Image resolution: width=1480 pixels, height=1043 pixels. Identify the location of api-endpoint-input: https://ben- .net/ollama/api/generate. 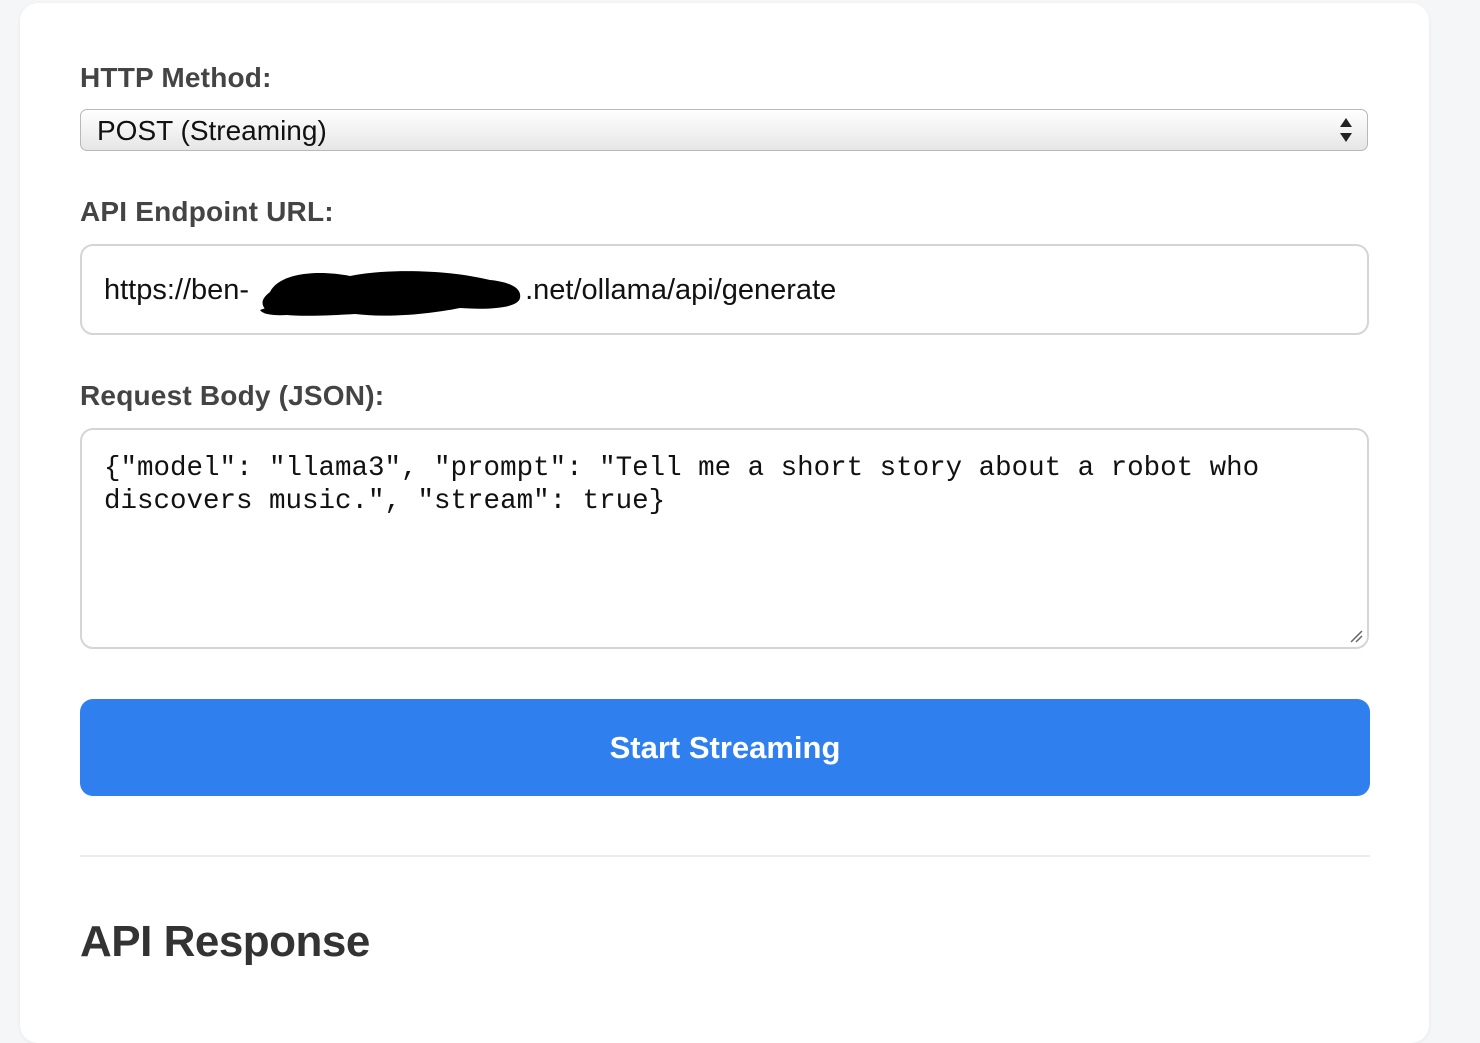
(724, 289).